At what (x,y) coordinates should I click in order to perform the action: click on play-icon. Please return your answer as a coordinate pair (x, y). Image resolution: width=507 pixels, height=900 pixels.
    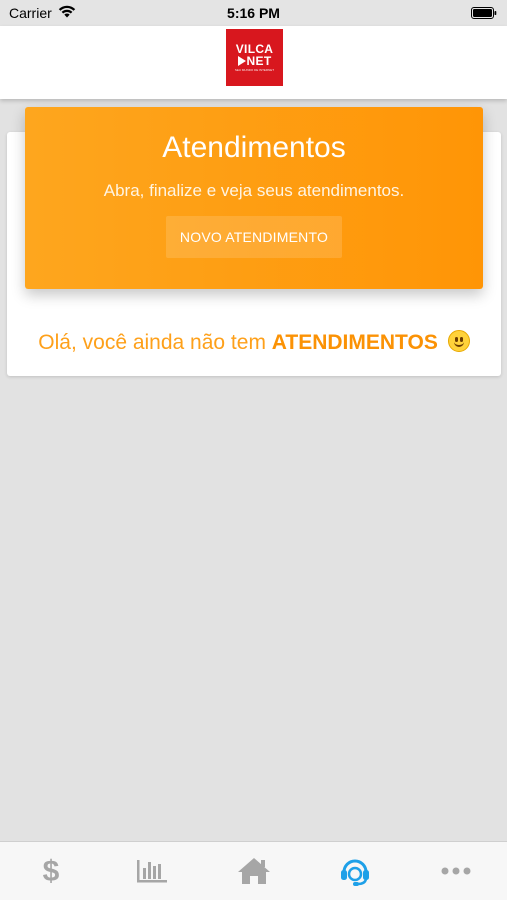
    Looking at the image, I should click on (241, 61).